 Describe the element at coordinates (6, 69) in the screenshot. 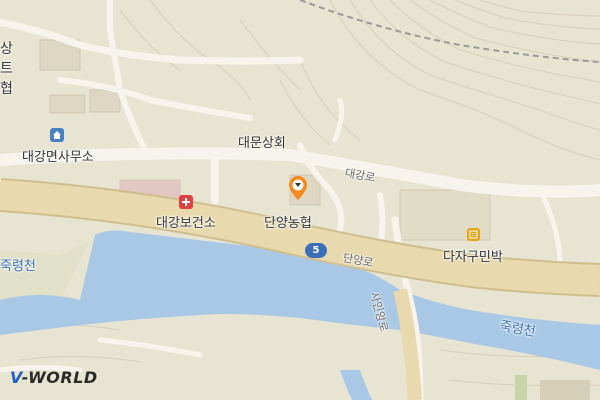

I see `label-fragment-2: 트` at that location.